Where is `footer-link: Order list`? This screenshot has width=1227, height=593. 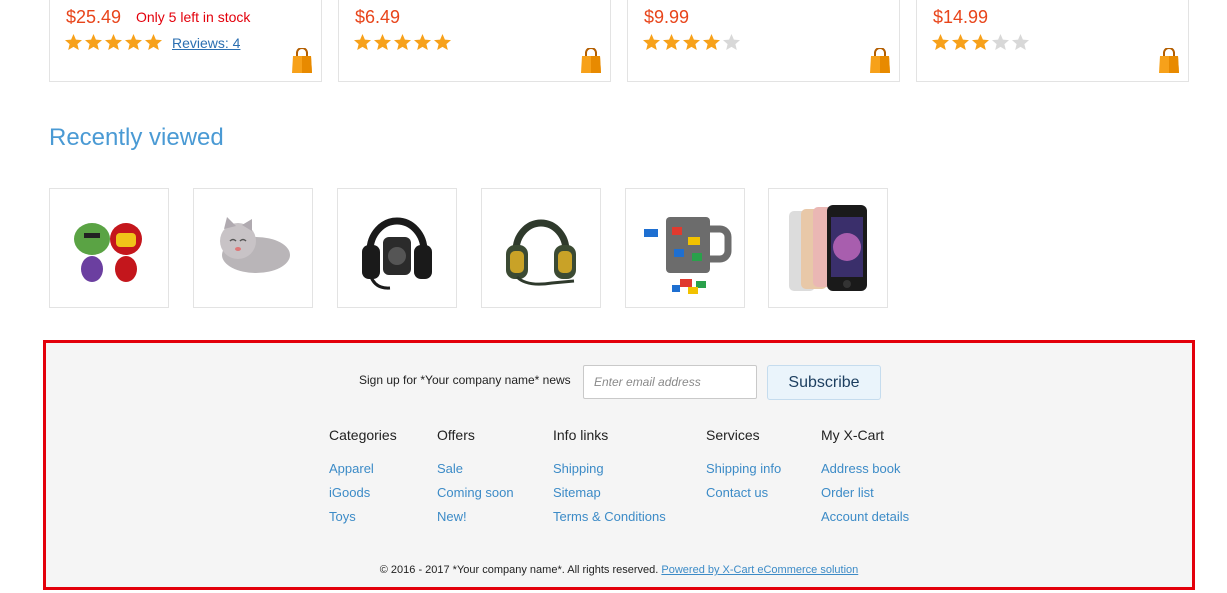
footer-link: Order list is located at coordinates (865, 493).